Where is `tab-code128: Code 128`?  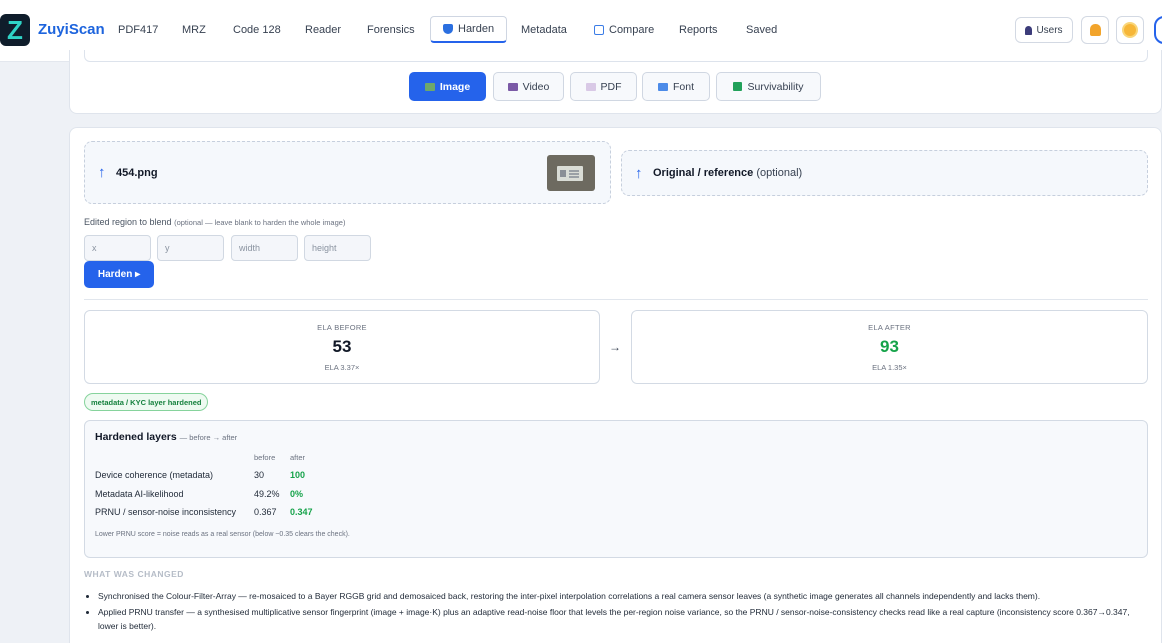 tab-code128: Code 128 is located at coordinates (257, 29).